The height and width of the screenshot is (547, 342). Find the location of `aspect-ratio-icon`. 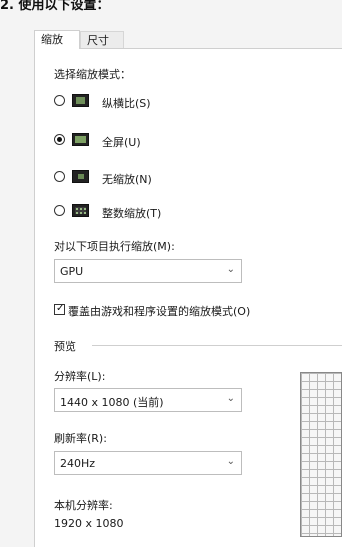

aspect-ratio-icon is located at coordinates (80, 100).